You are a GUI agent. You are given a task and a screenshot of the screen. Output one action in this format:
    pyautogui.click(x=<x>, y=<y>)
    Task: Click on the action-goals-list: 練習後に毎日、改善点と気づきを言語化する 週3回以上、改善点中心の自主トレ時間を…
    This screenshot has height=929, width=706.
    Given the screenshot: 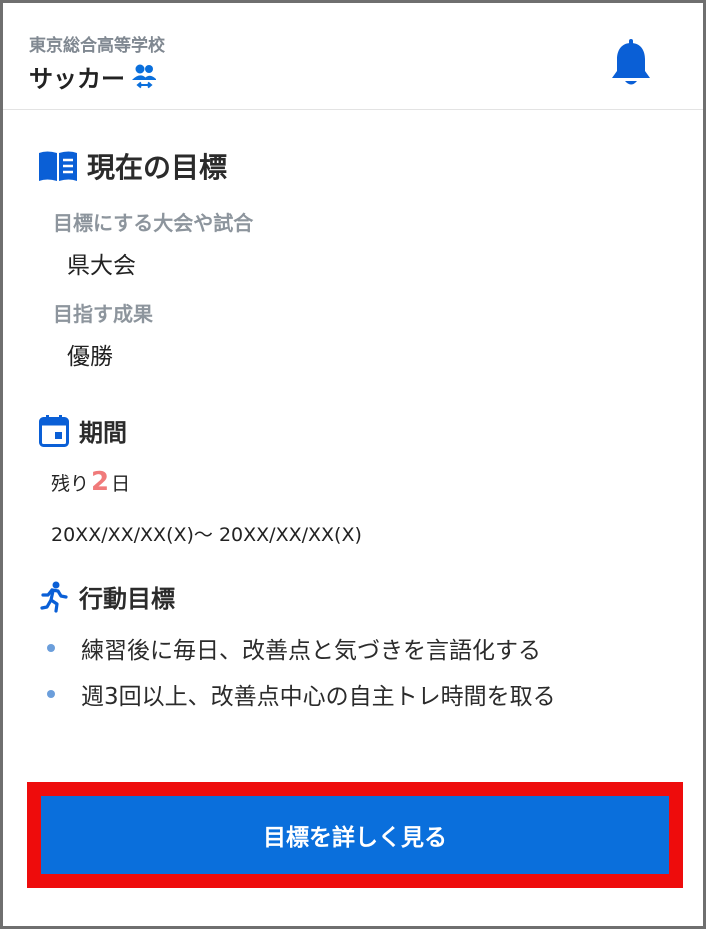 What is the action you would take?
    pyautogui.click(x=301, y=671)
    